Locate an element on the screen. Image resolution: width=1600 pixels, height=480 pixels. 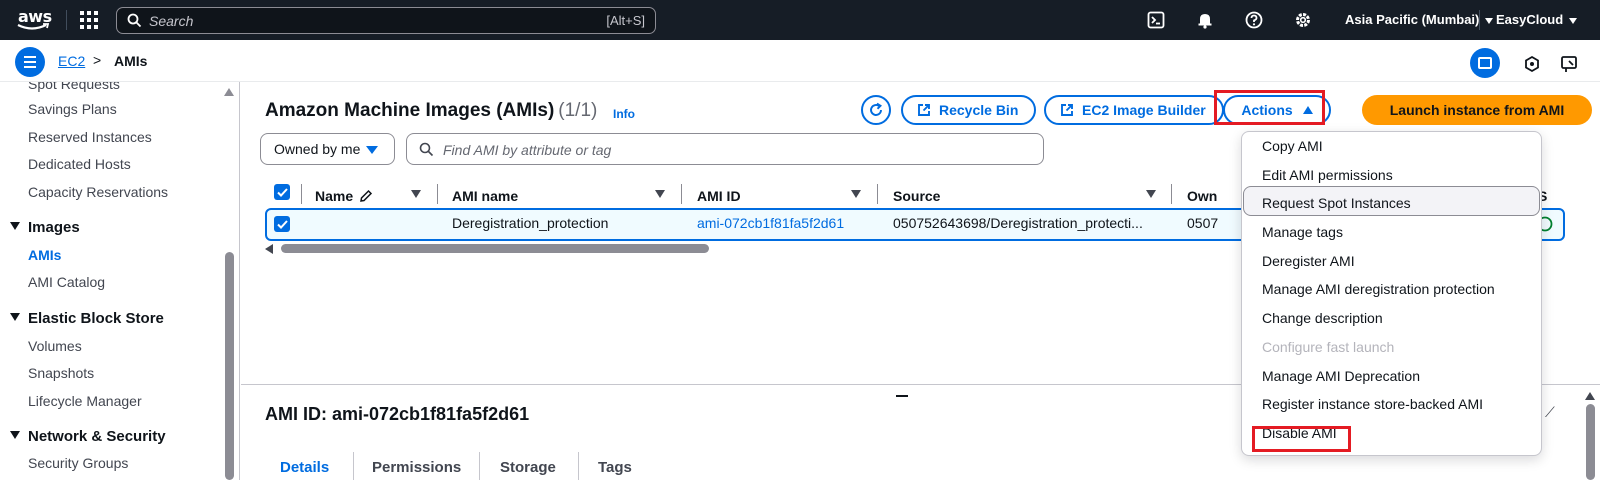
cell-ami-id-link: ami-072cb1f81fa5f2d61 is located at coordinates (770, 223).